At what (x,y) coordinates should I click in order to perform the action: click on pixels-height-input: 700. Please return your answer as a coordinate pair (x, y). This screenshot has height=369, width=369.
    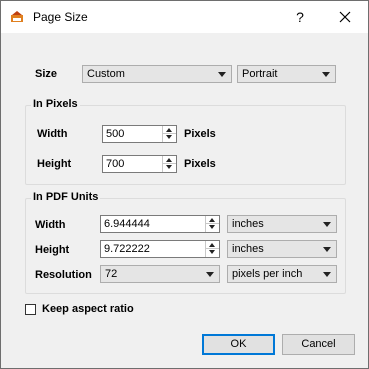
    Looking at the image, I should click on (139, 164).